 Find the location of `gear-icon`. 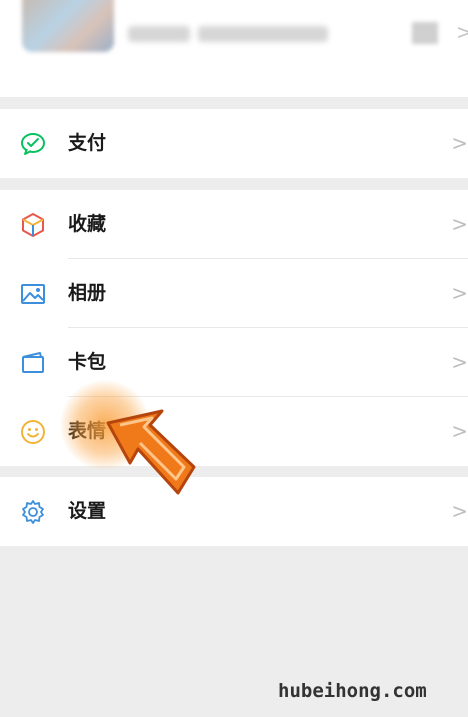

gear-icon is located at coordinates (33, 512).